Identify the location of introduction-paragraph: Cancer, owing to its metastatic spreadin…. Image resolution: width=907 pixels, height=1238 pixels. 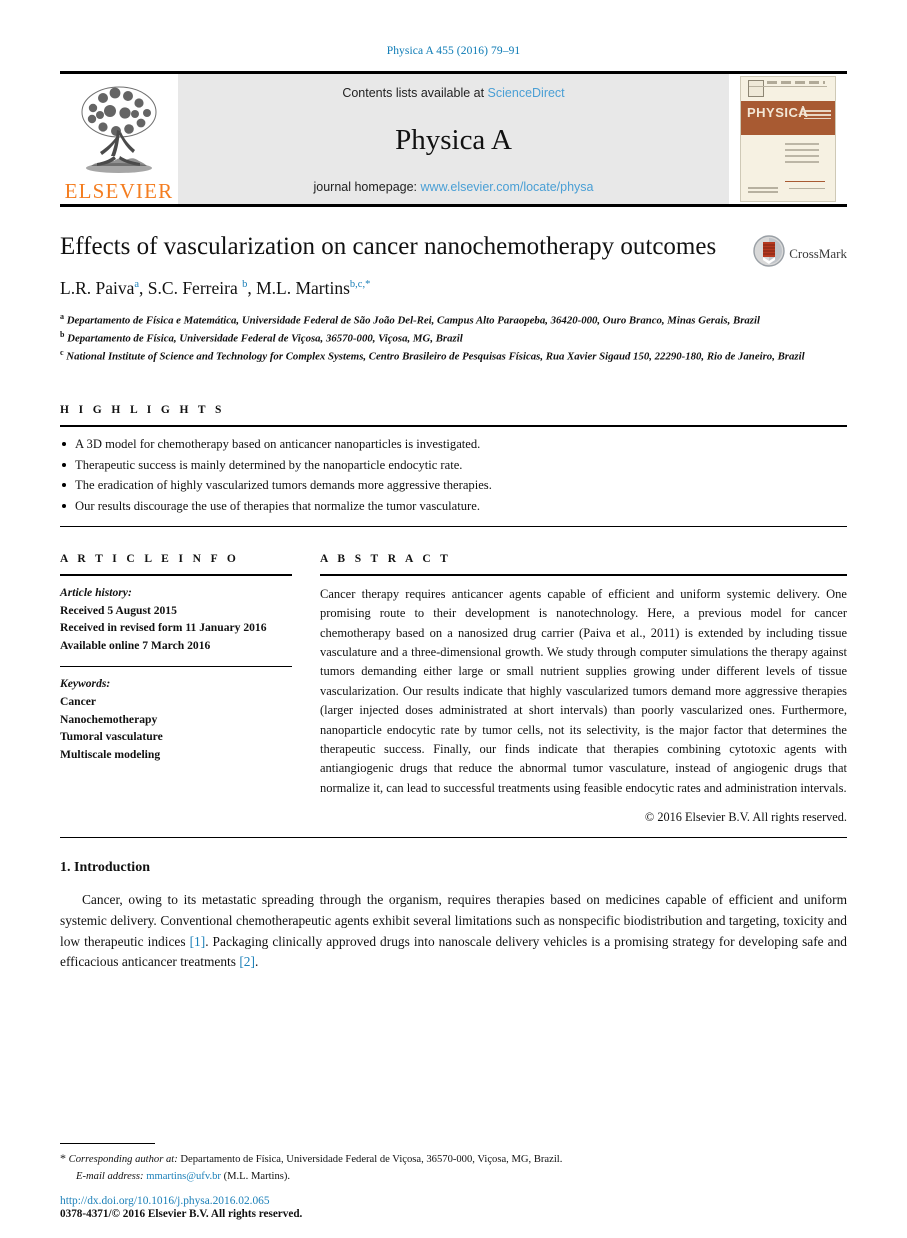
(453, 931).